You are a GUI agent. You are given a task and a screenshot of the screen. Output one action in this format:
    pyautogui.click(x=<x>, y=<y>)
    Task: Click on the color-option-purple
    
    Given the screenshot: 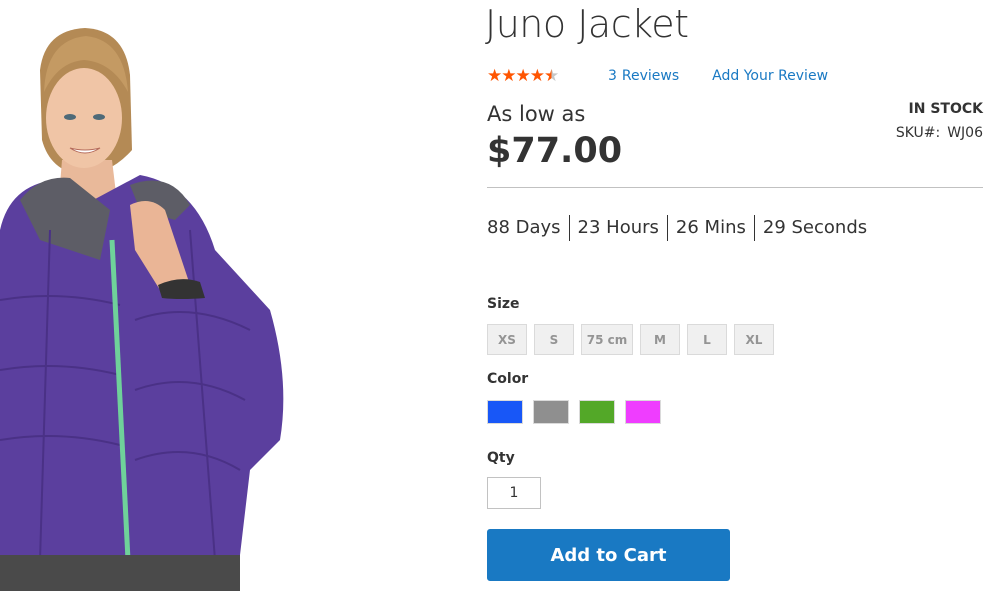 What is the action you would take?
    pyautogui.click(x=643, y=412)
    